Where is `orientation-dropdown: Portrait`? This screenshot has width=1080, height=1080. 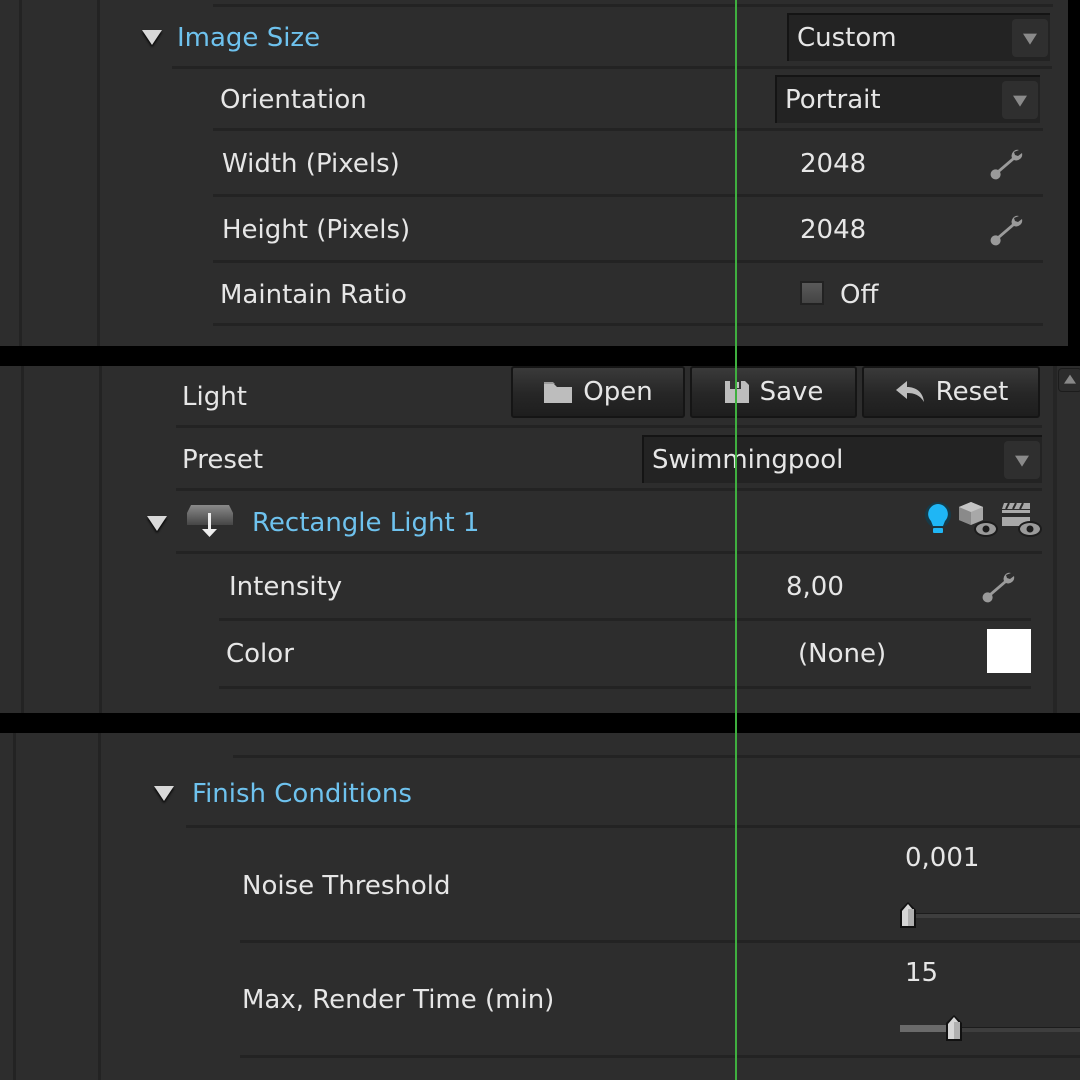
orientation-dropdown: Portrait is located at coordinates (907, 99).